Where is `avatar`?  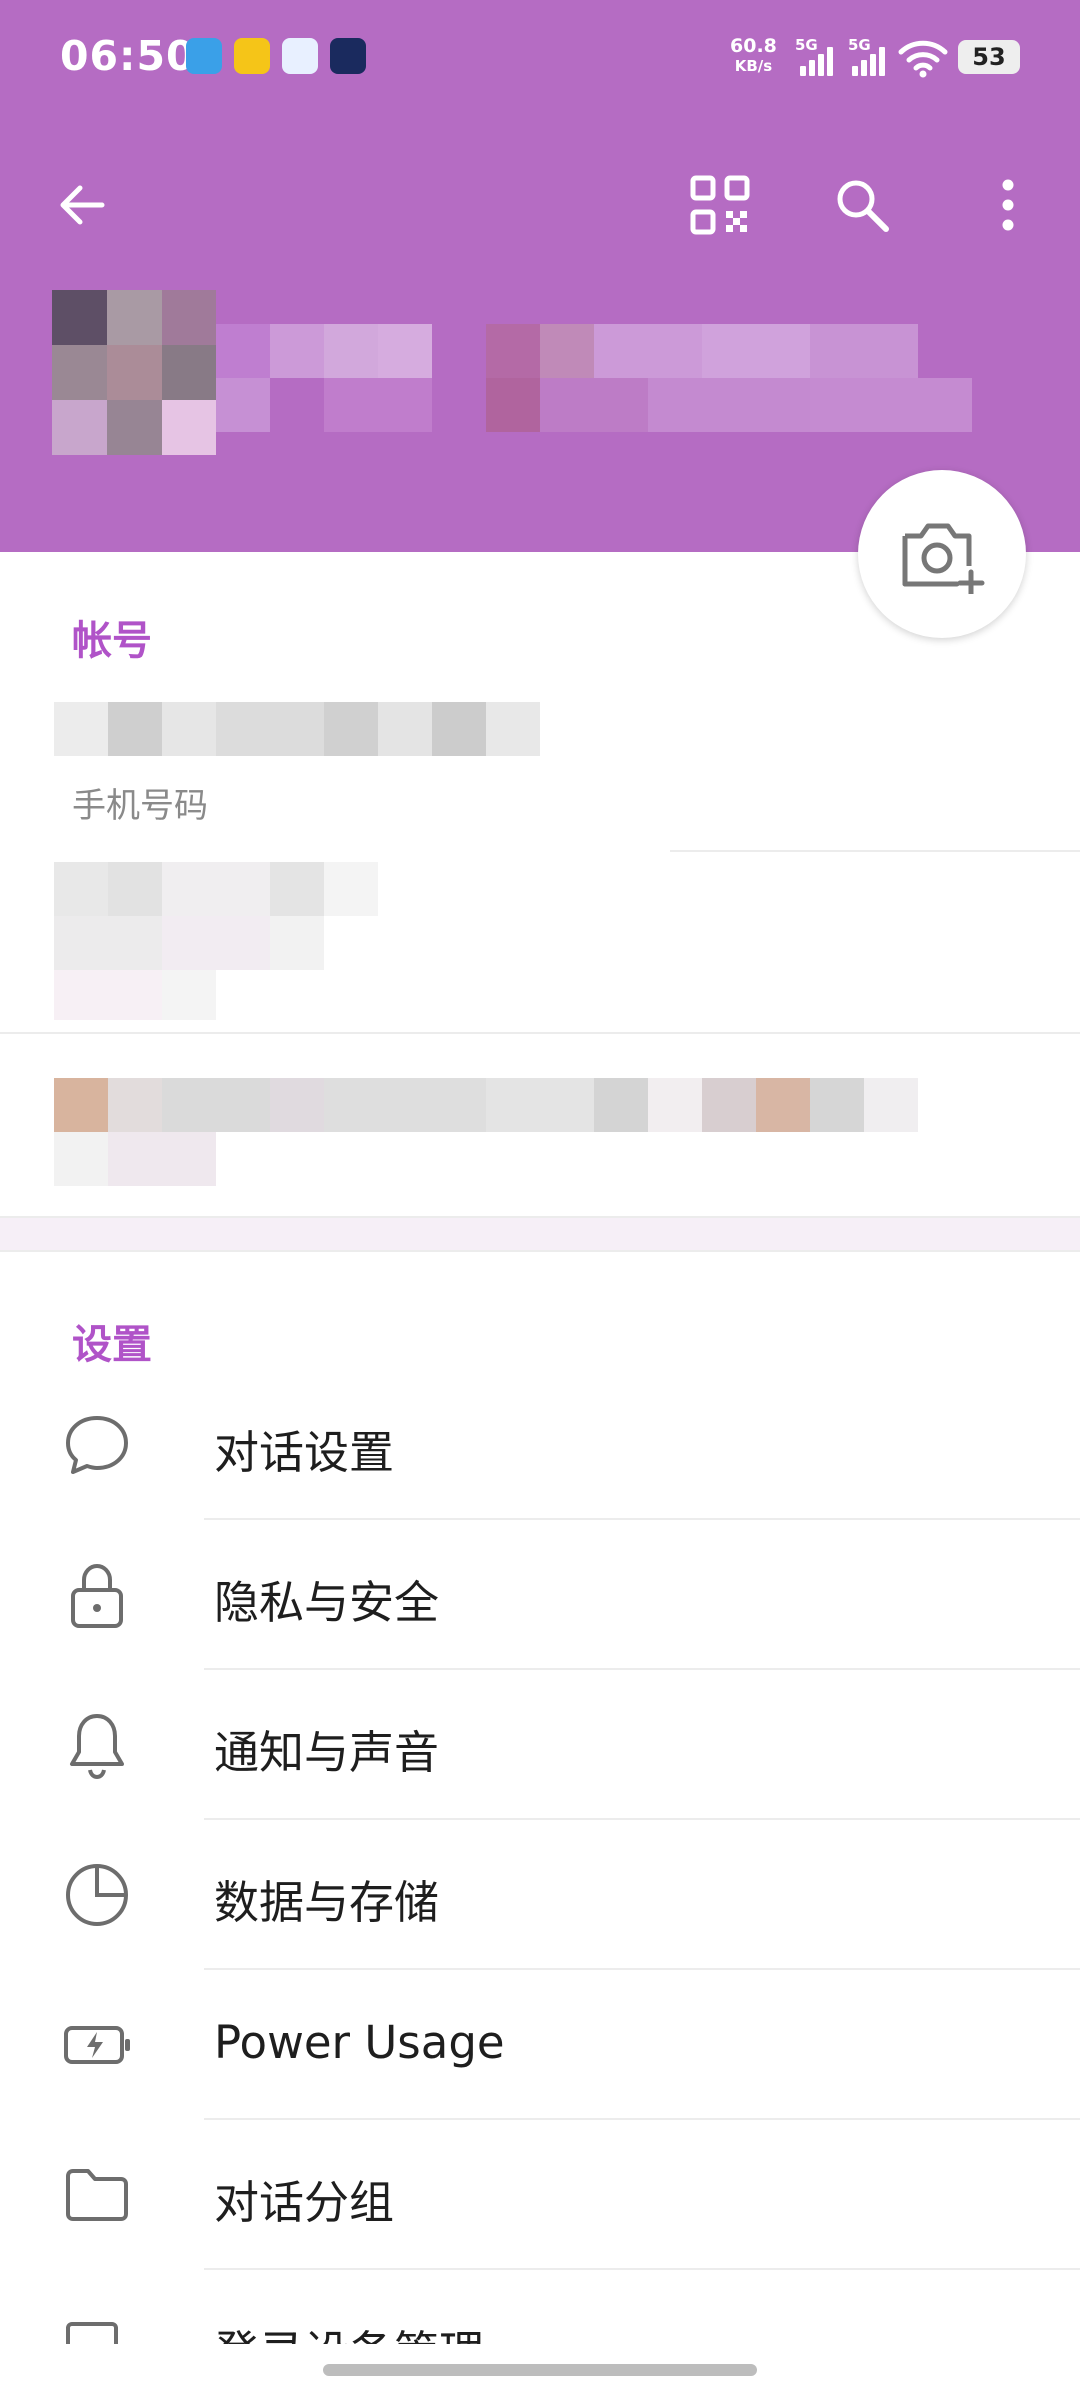
avatar is located at coordinates (134, 388).